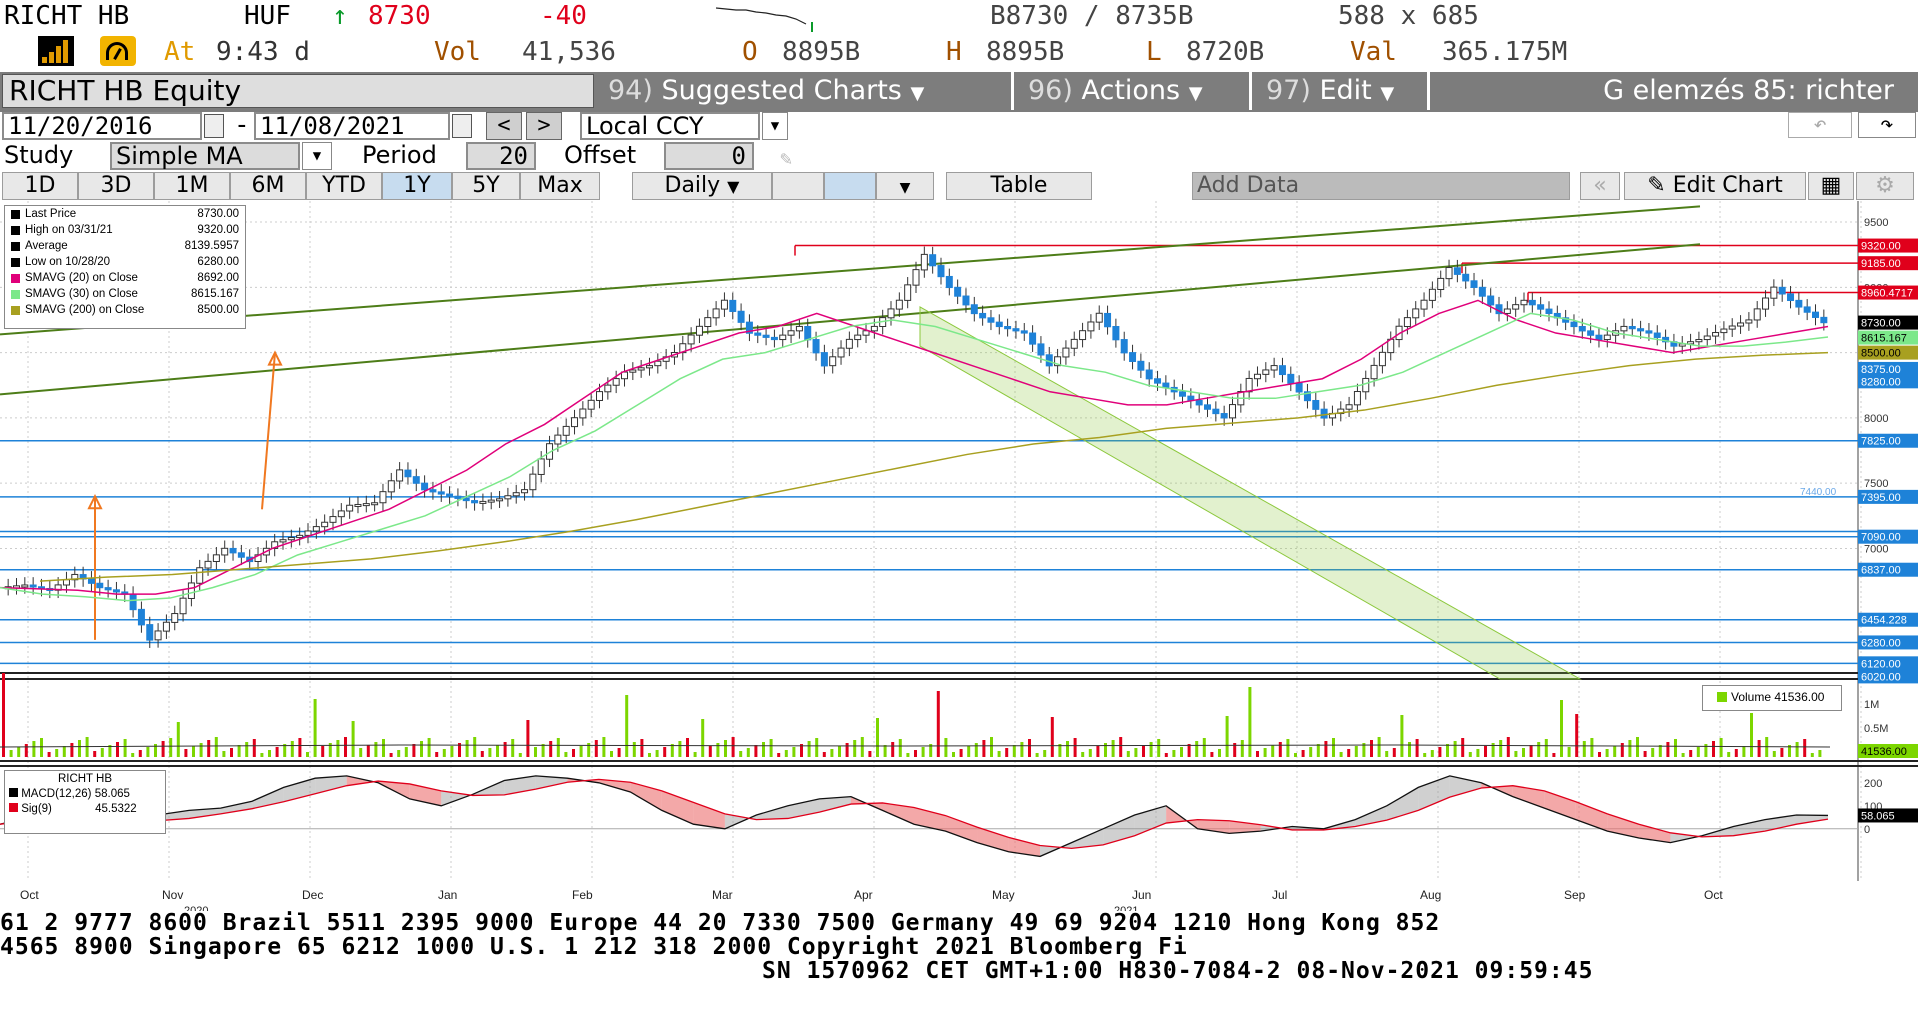  I want to click on legend-label: Average, so click(46, 246).